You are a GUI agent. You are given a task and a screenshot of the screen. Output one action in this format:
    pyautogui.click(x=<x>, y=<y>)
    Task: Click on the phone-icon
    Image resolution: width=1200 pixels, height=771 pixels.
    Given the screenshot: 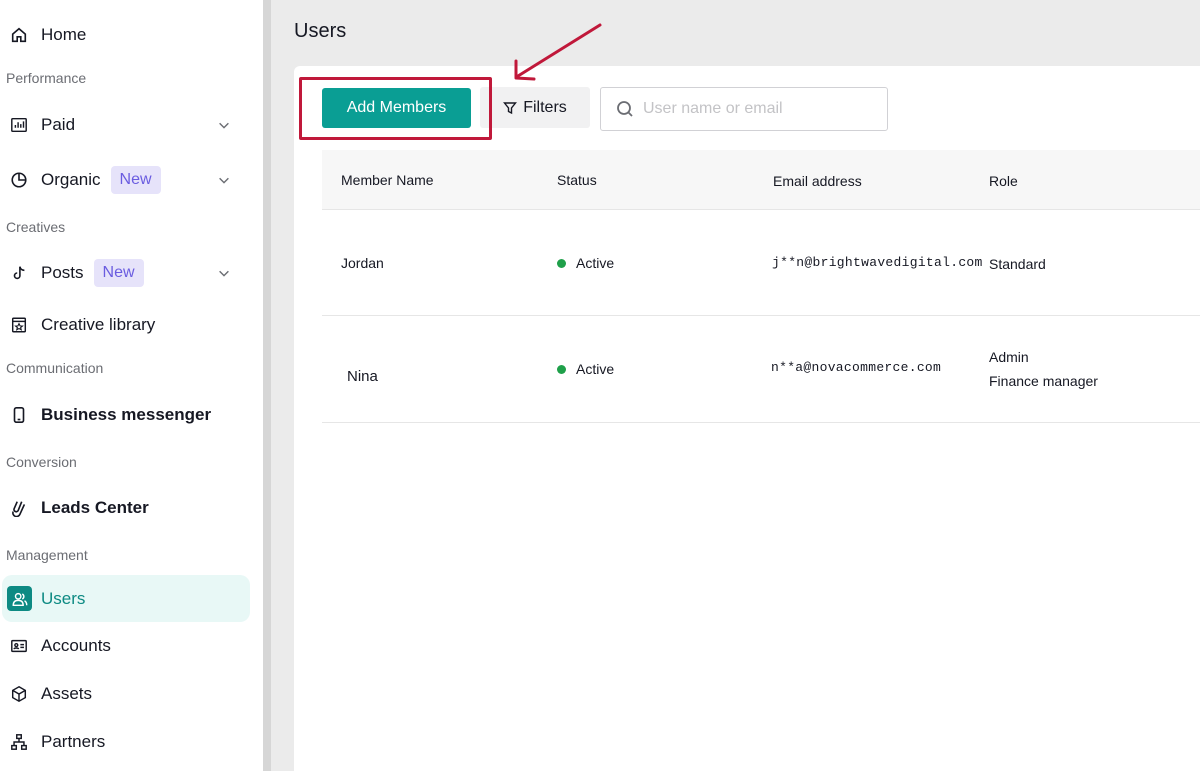 What is the action you would take?
    pyautogui.click(x=19, y=415)
    